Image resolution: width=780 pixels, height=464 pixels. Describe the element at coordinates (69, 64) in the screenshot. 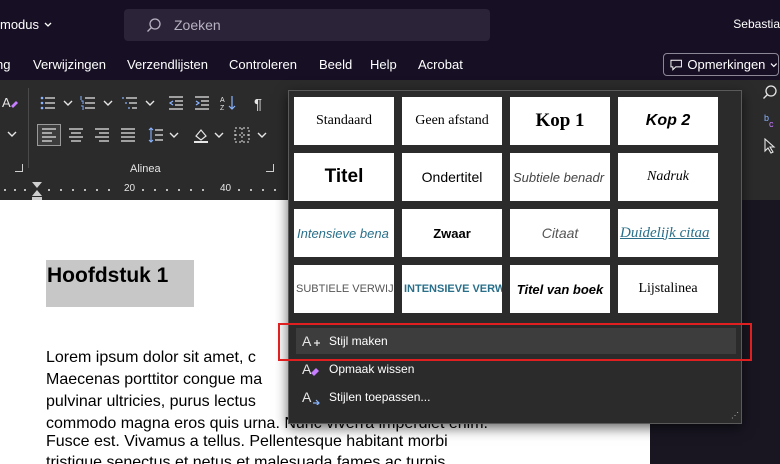

I see `tab-verwijzingen: Verwijzingen` at that location.